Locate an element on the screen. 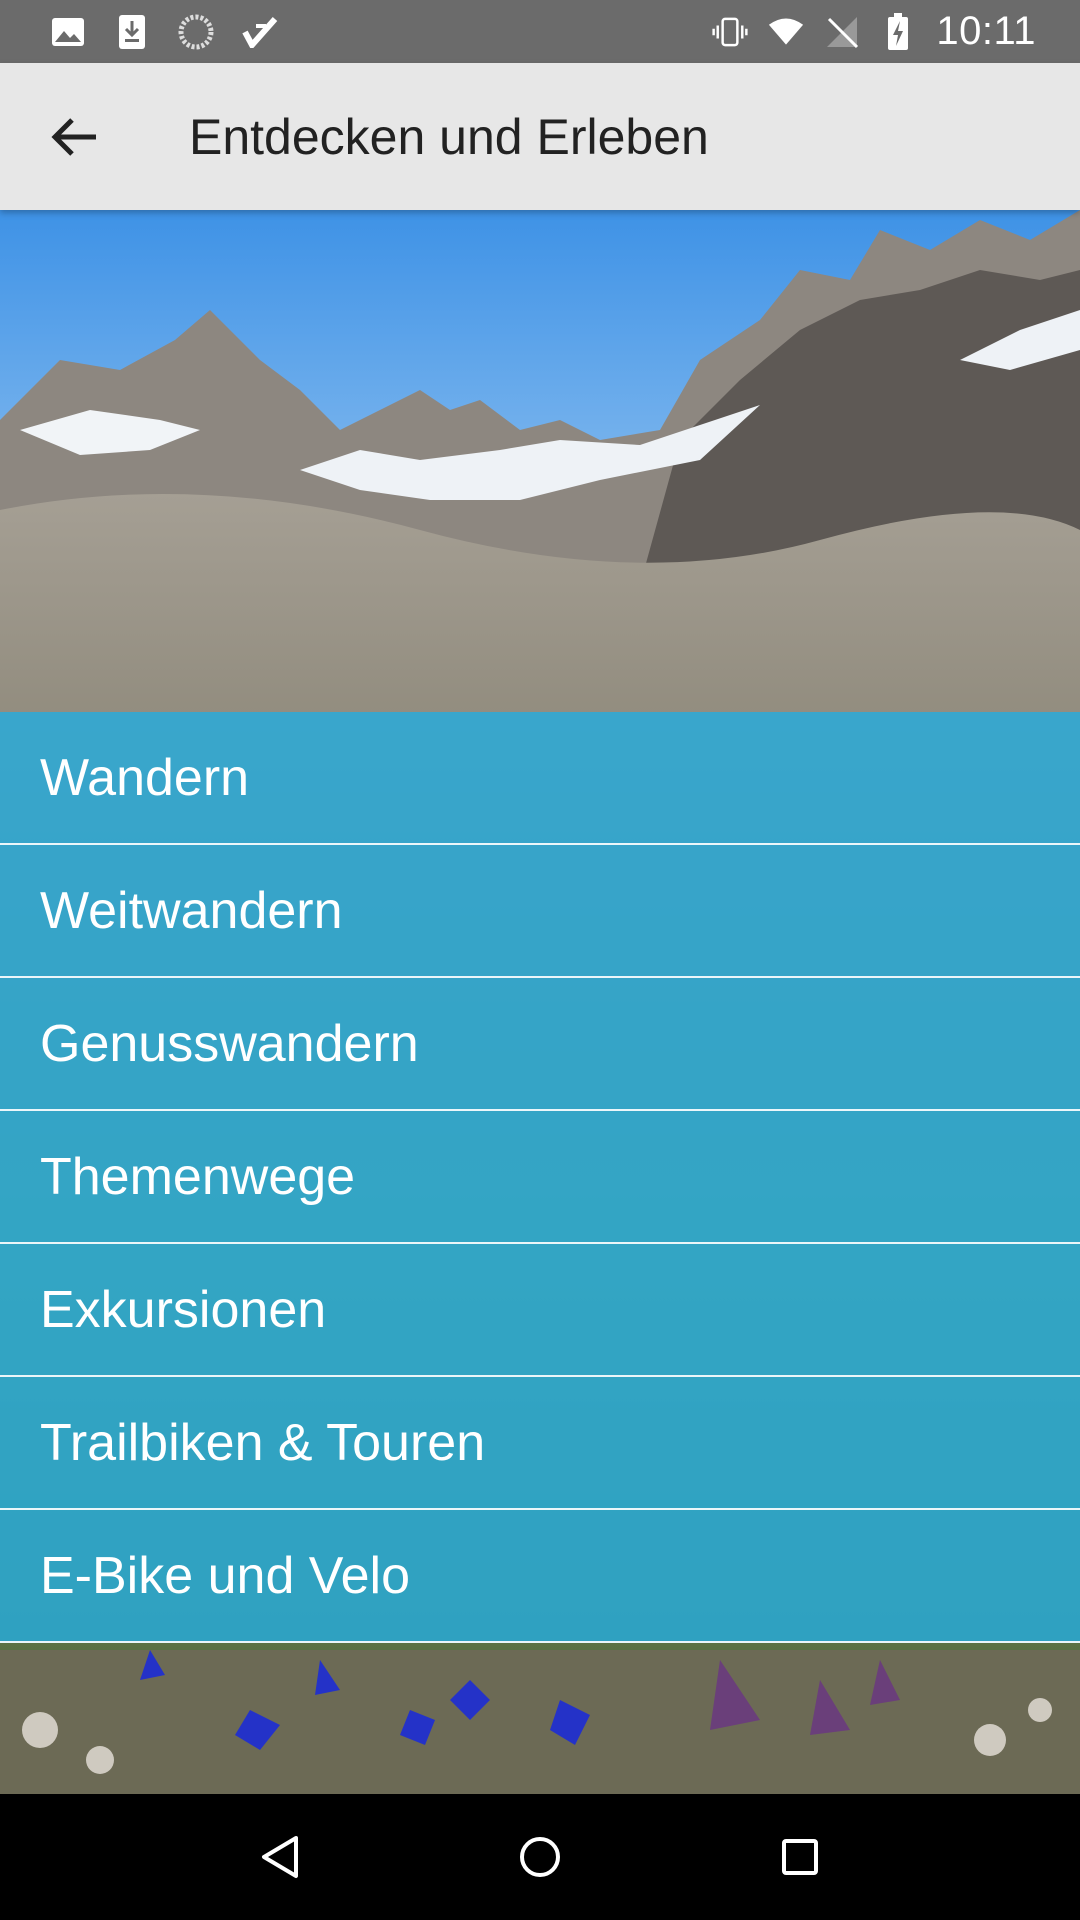 This screenshot has width=1080, height=1920. check-icon is located at coordinates (260, 32).